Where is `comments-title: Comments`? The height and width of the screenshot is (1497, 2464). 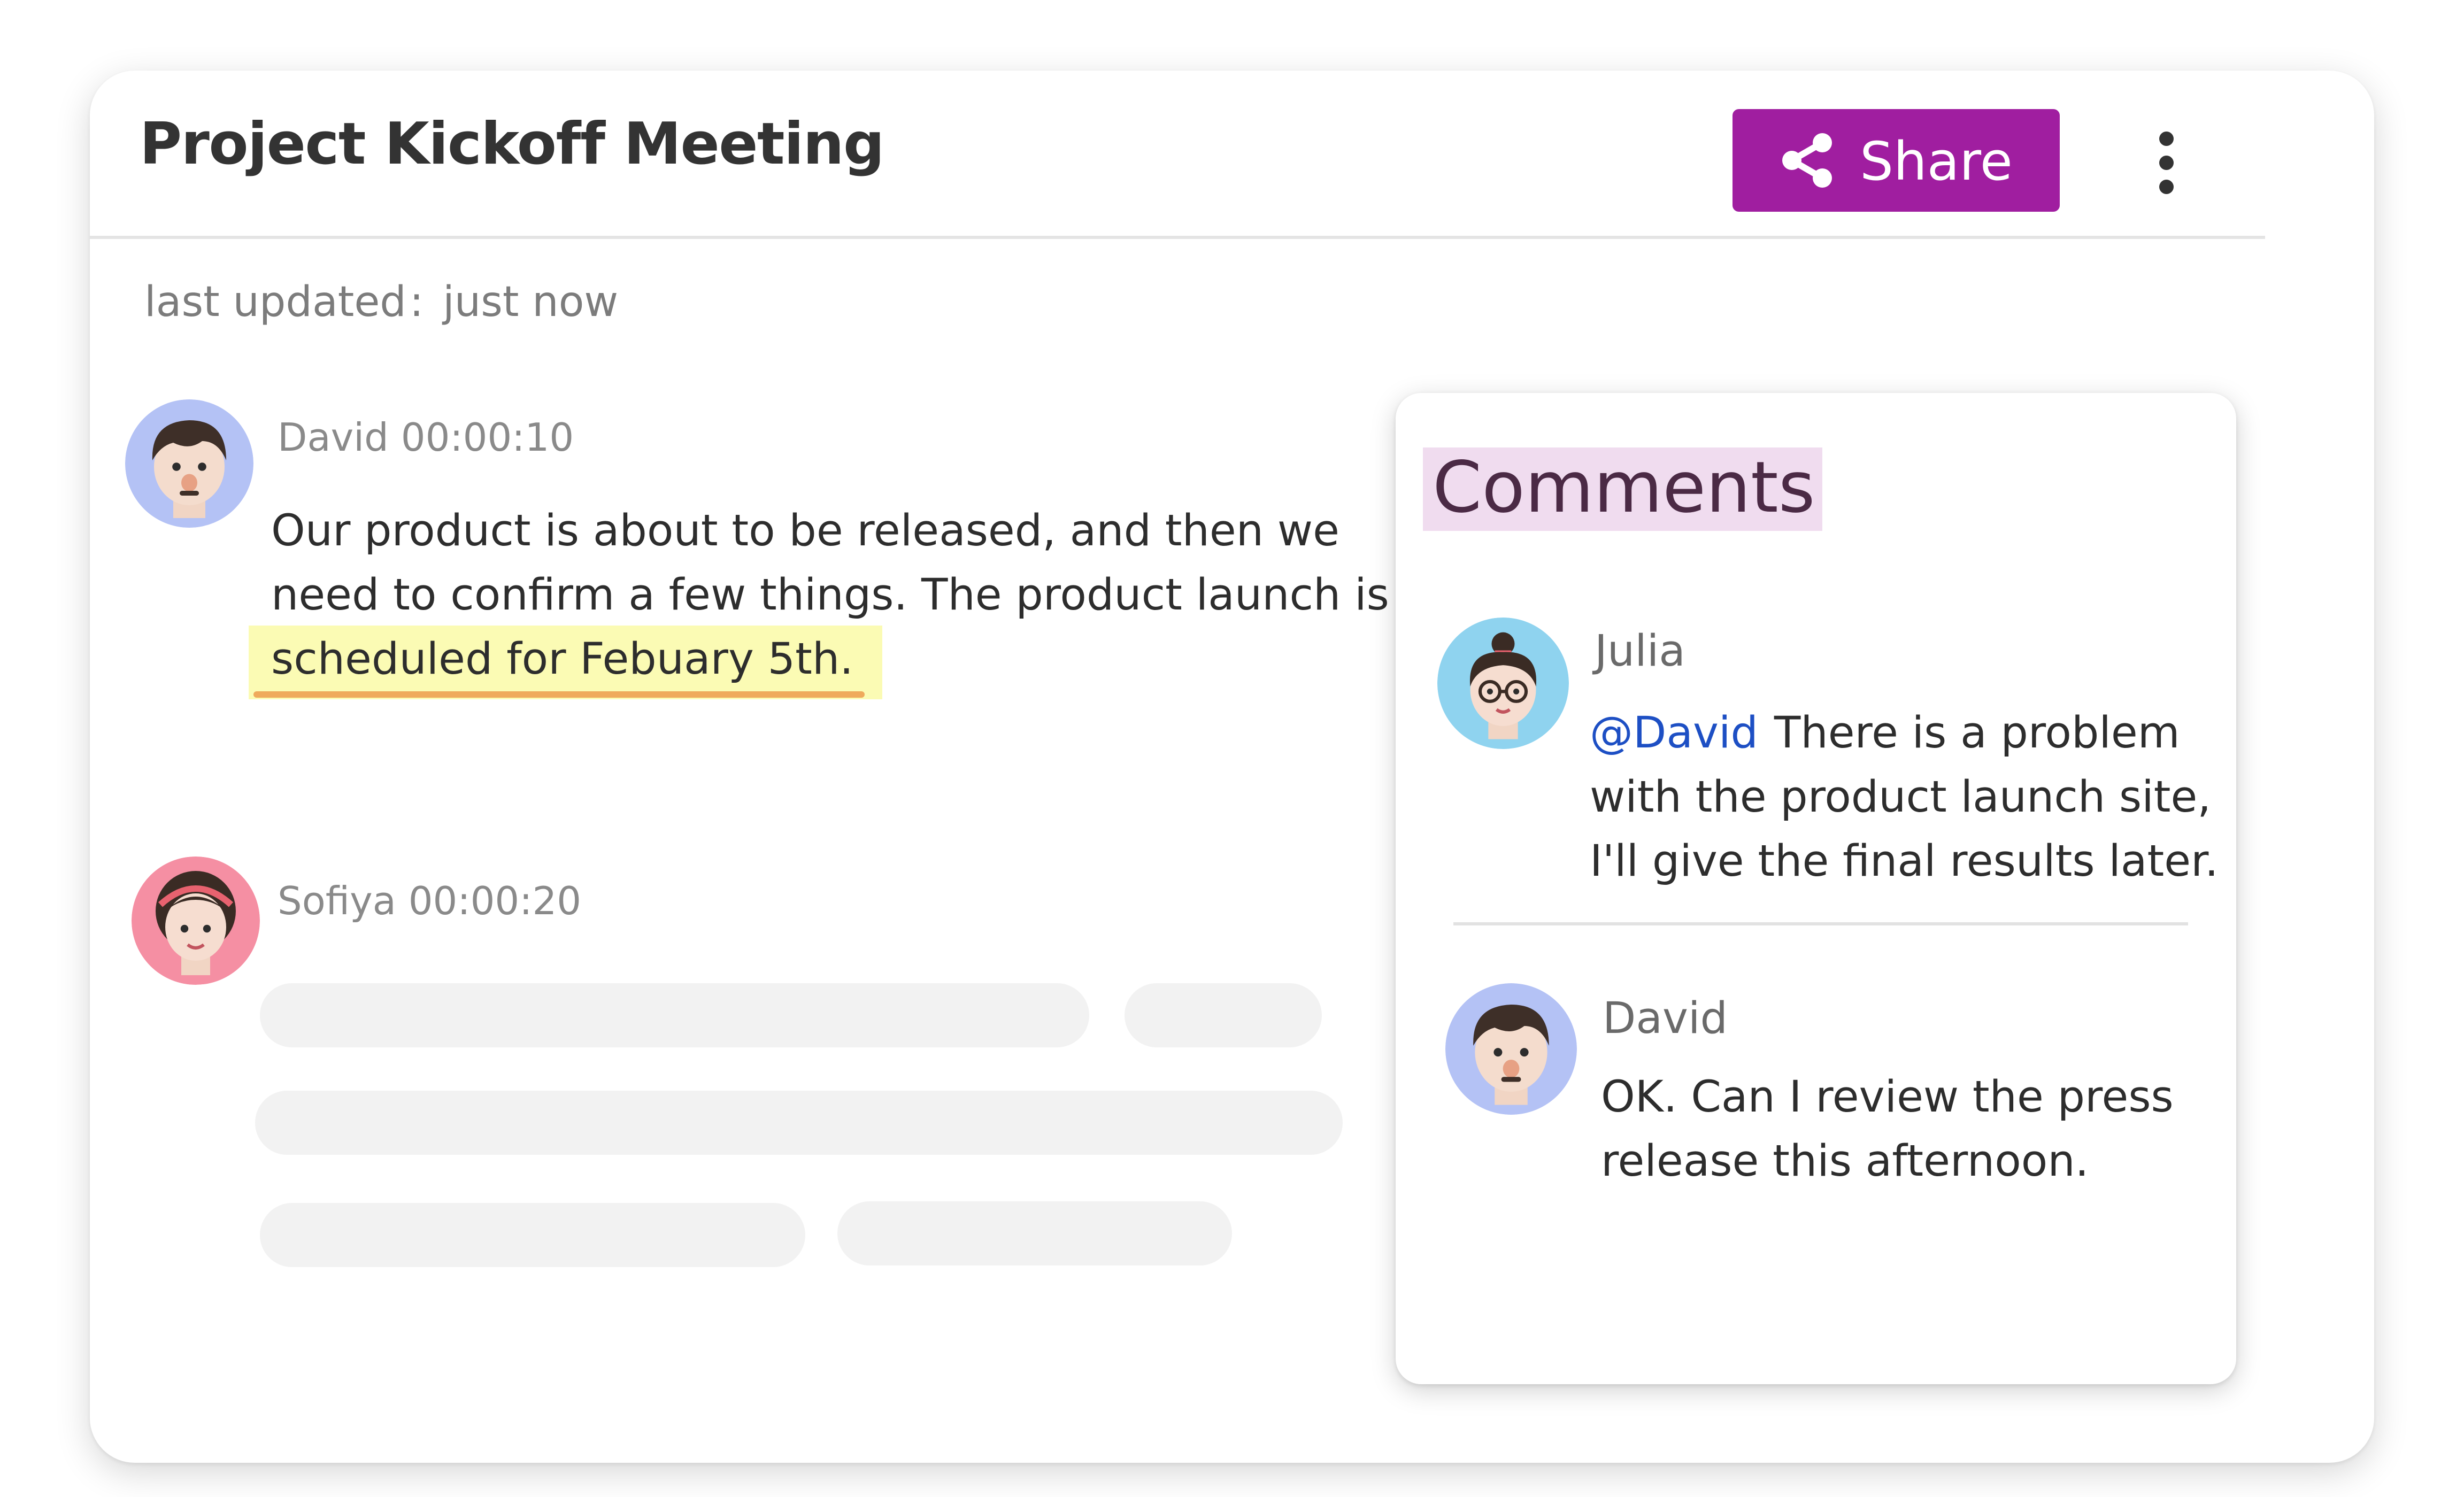 comments-title: Comments is located at coordinates (1622, 489).